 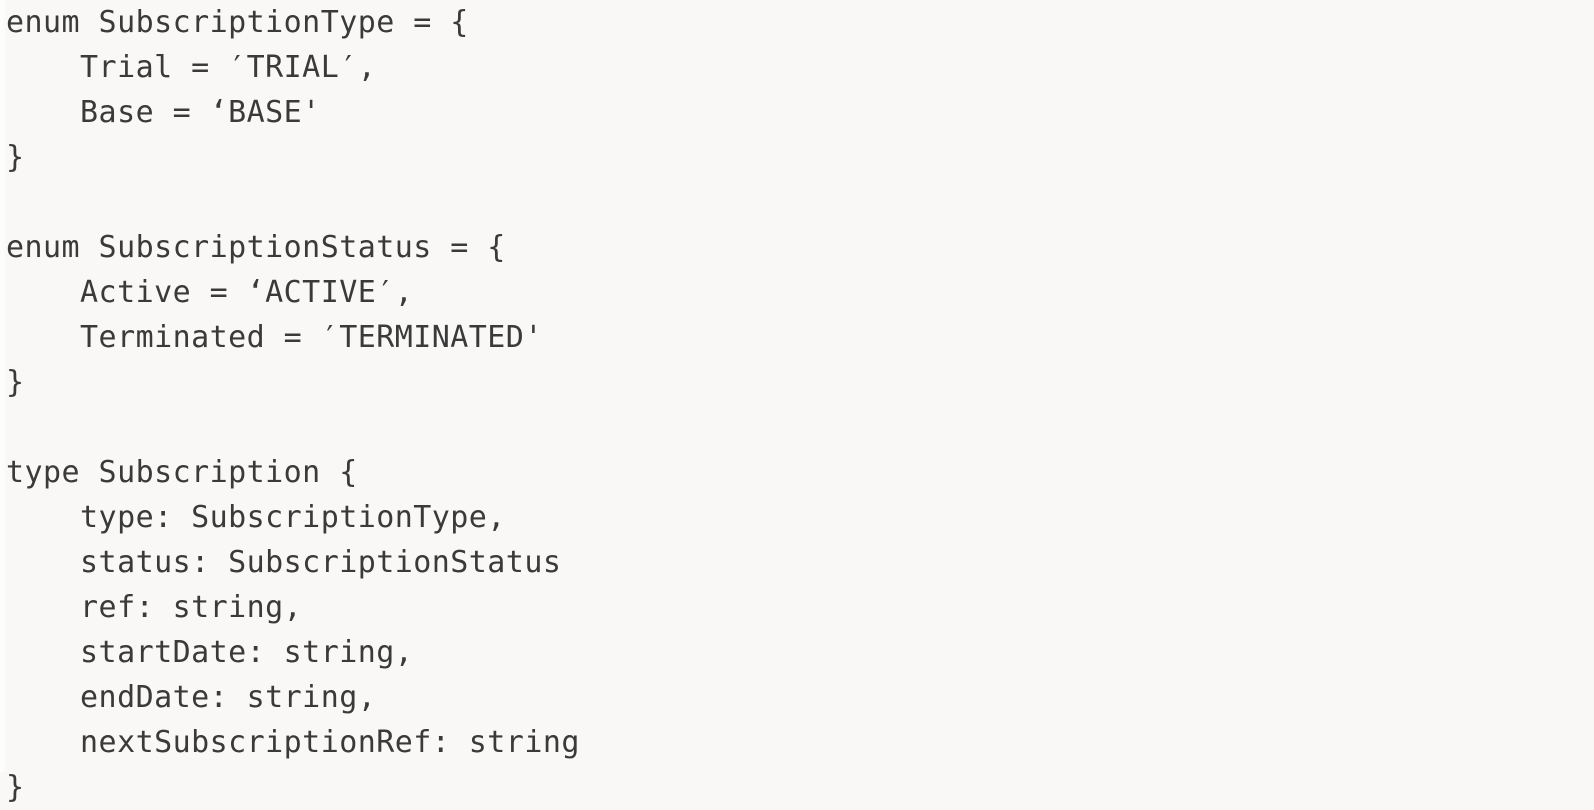 I want to click on code-line: Terminated = ′TERMINATED', so click(x=274, y=337).